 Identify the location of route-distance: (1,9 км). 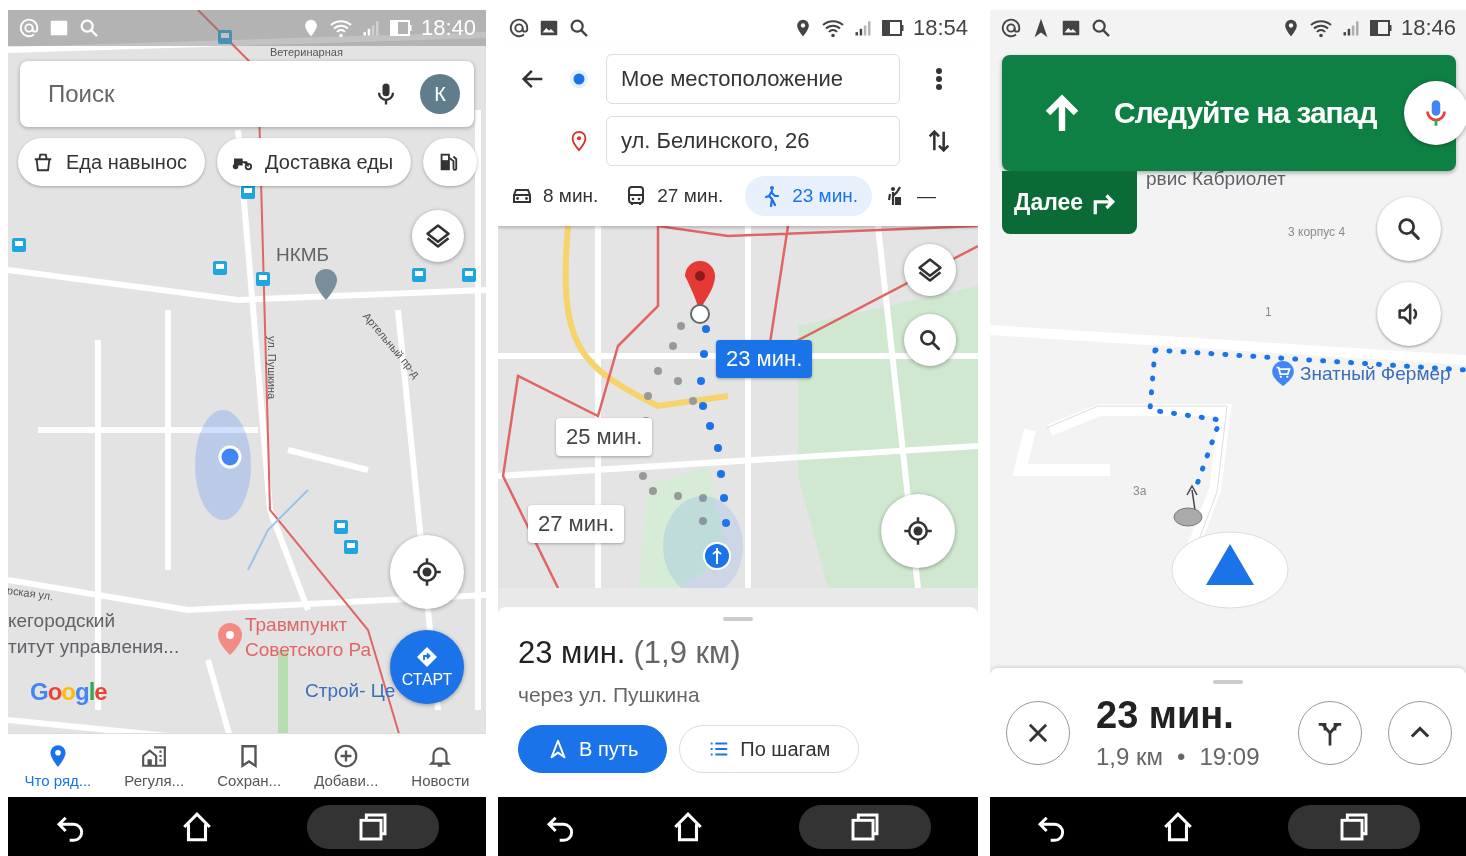
(687, 653).